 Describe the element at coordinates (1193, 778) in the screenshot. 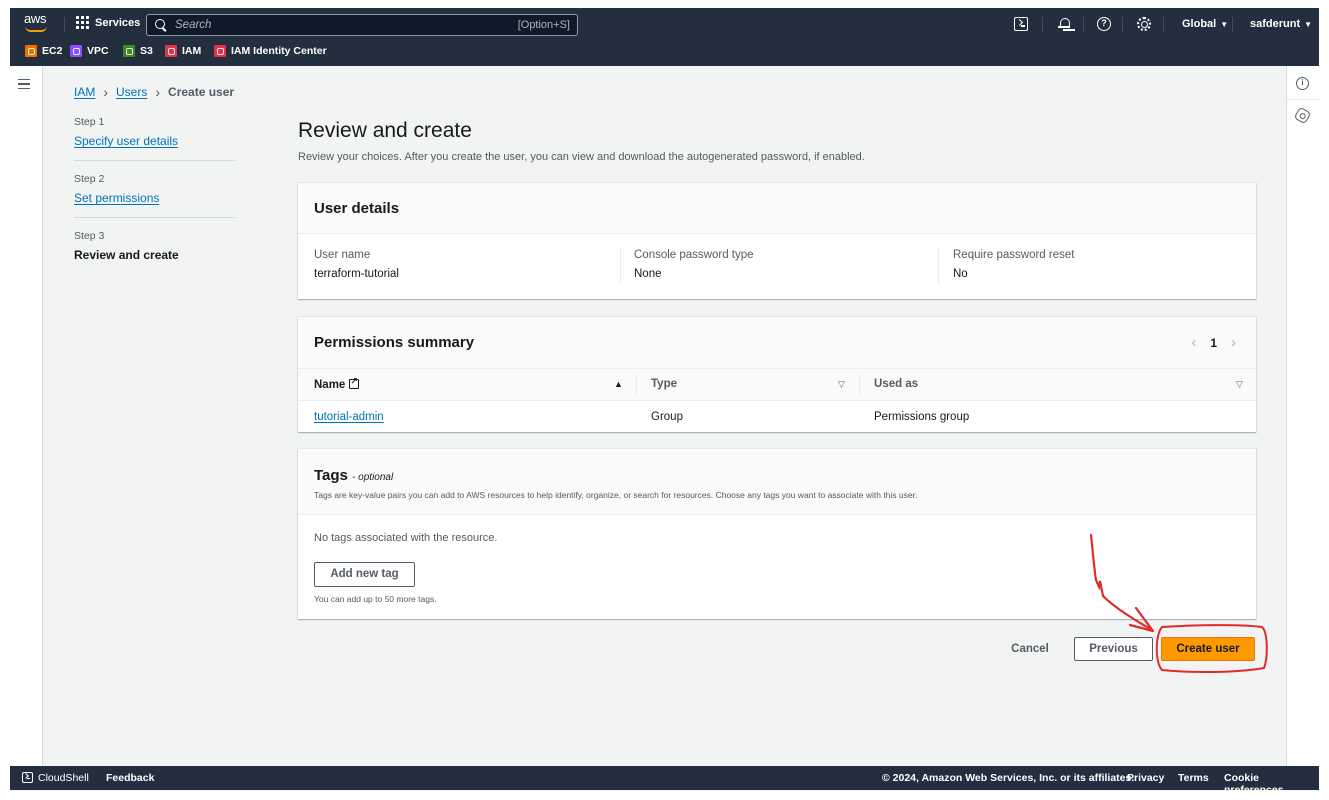

I see `terms-link: Terms` at that location.